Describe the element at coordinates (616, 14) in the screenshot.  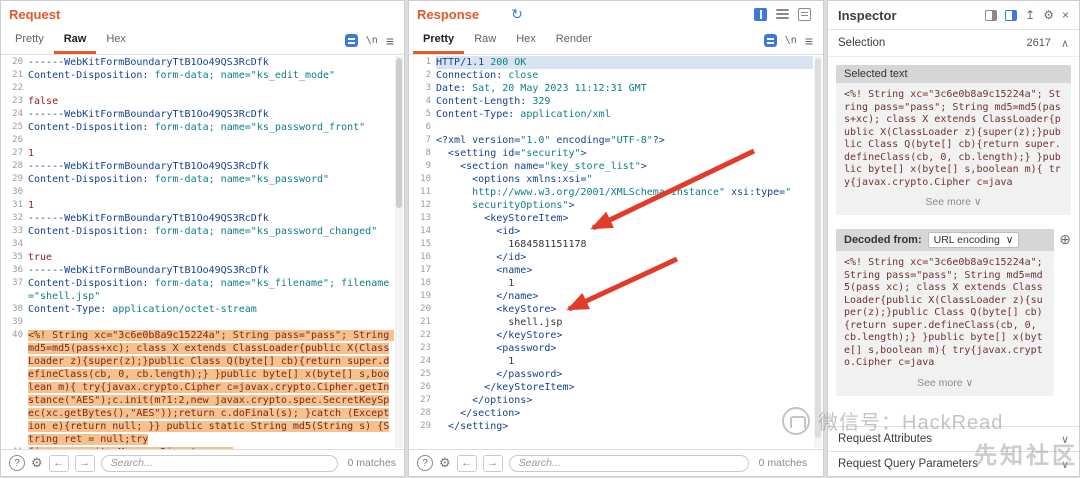
I see `response-header: Response ↻` at that location.